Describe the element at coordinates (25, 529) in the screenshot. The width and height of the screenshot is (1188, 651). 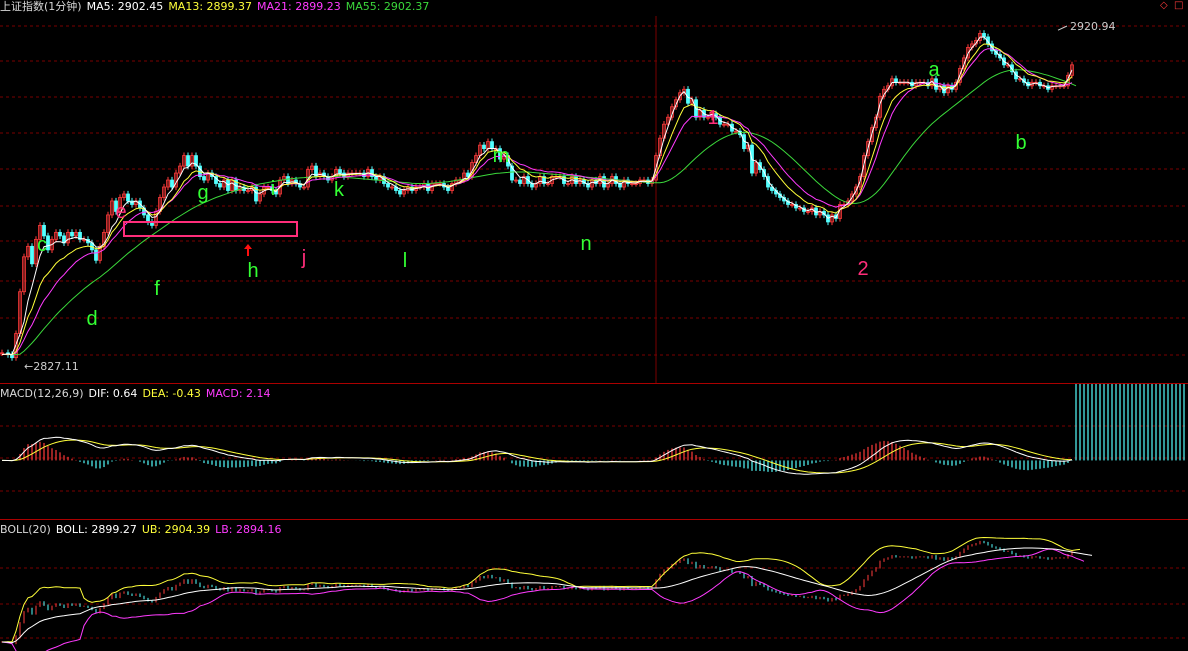
I see `boll-title: BOLL(20)` at that location.